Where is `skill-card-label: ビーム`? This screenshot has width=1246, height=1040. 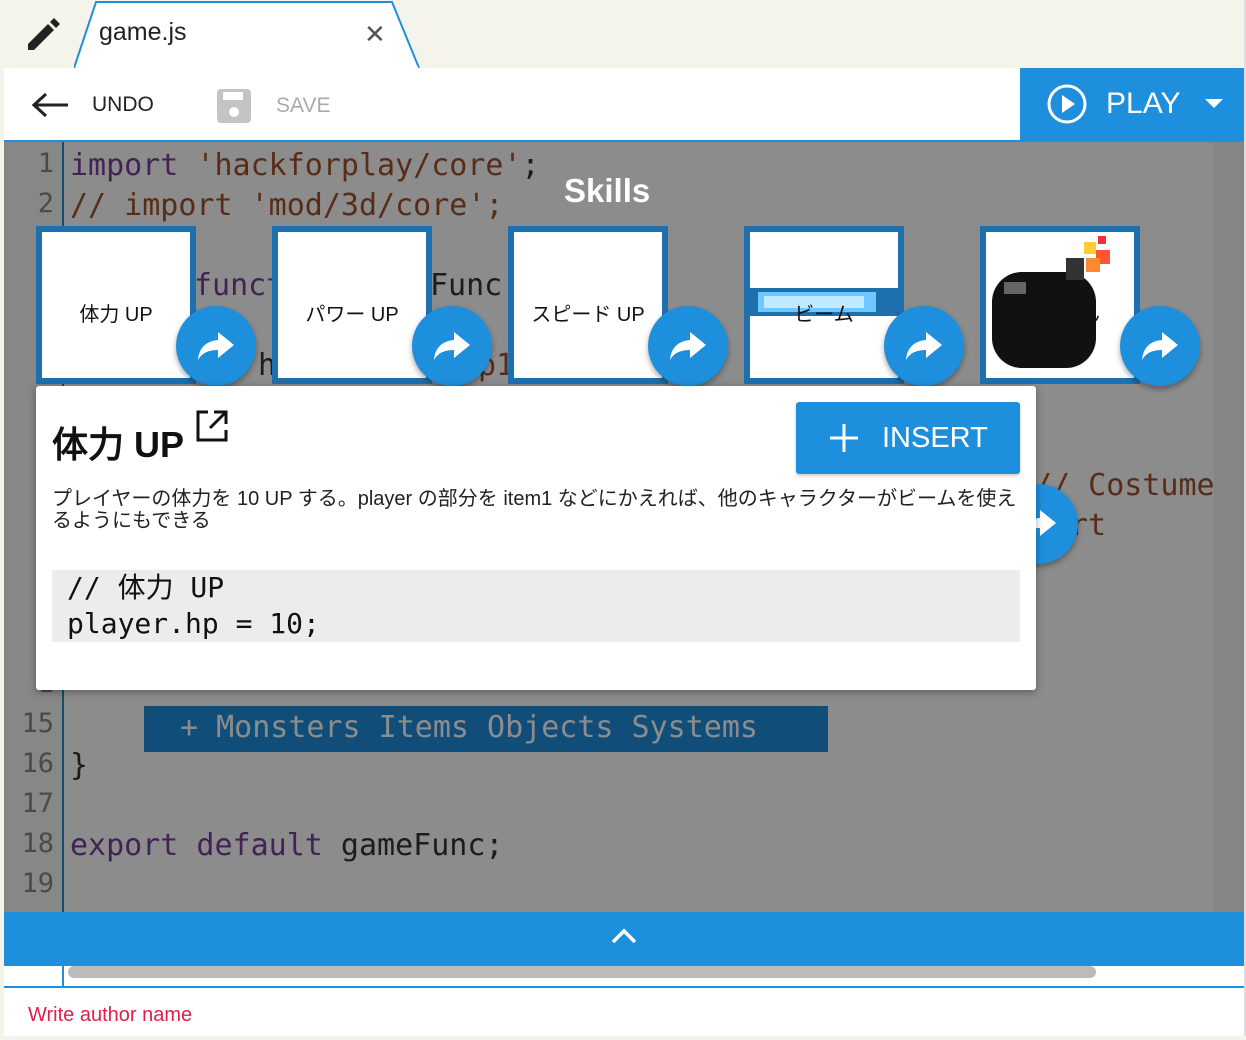
skill-card-label: ビーム is located at coordinates (824, 315).